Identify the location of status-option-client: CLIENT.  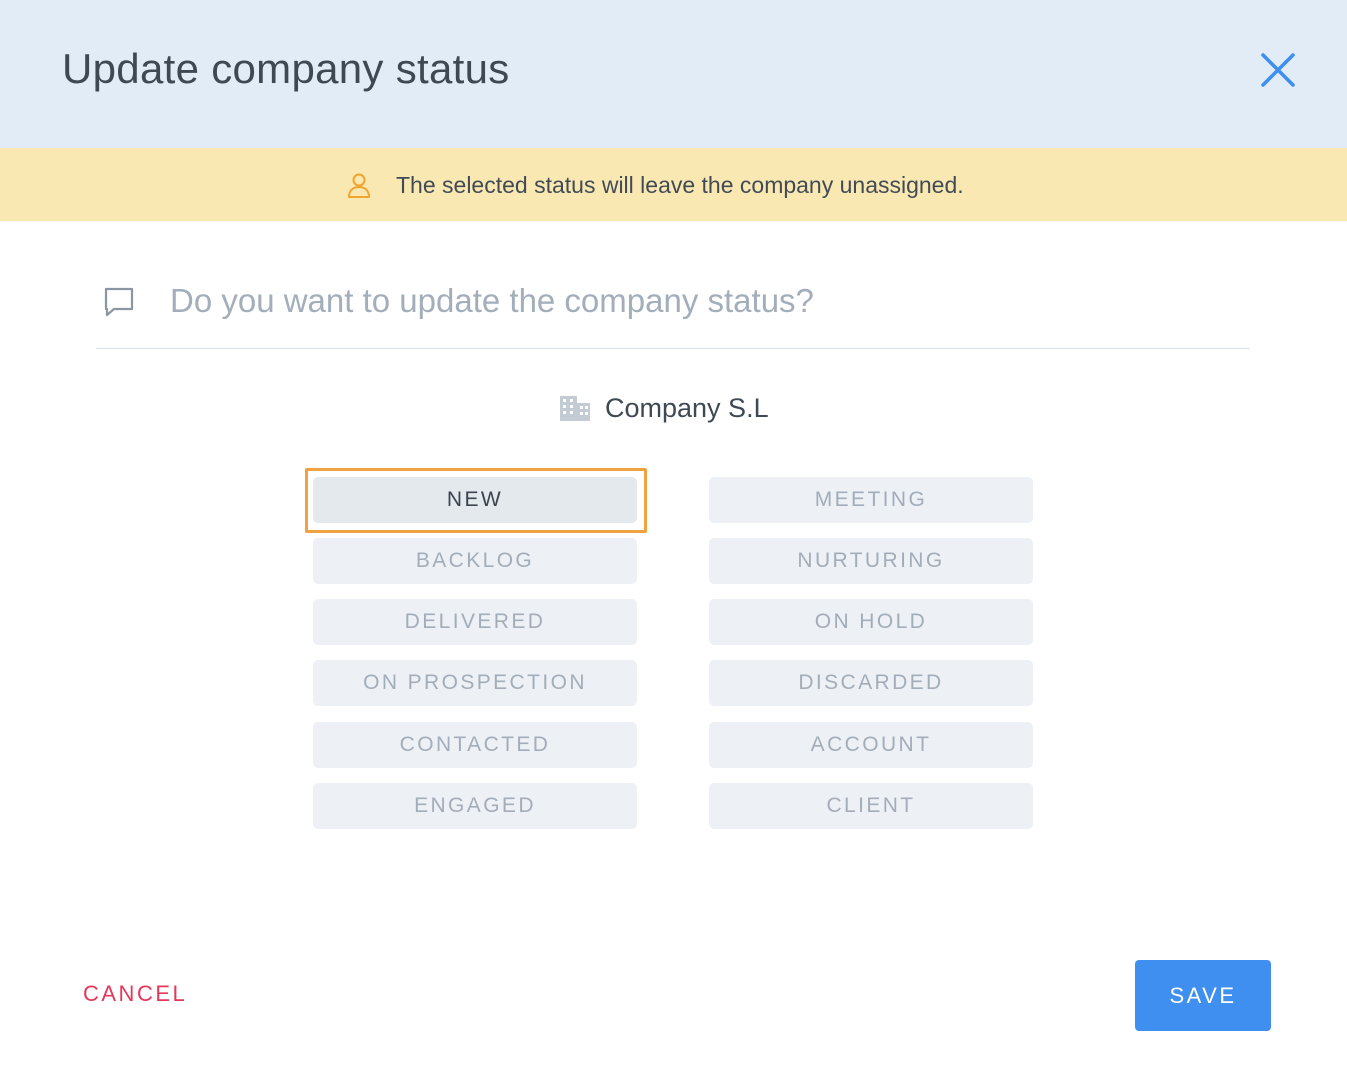
(871, 806).